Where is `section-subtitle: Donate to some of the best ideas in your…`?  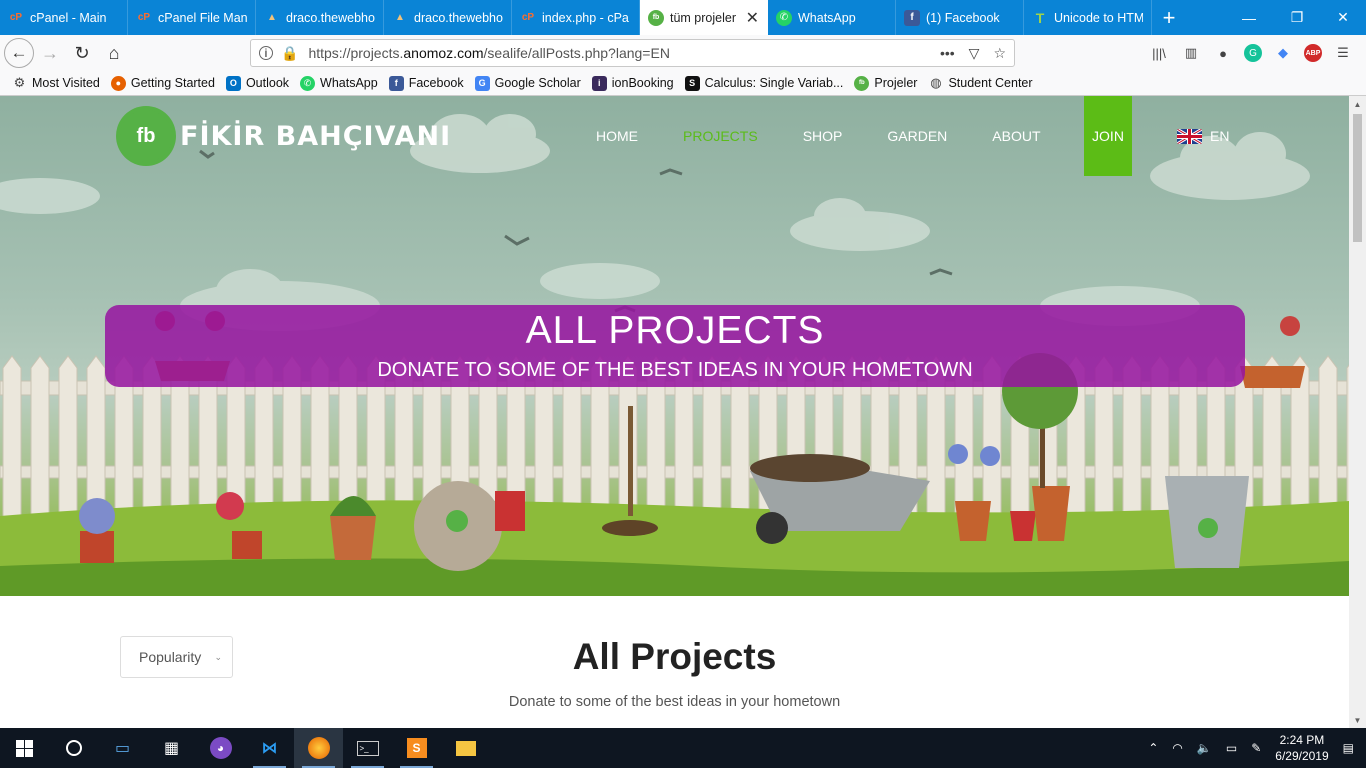 section-subtitle: Donate to some of the best ideas in your… is located at coordinates (674, 702).